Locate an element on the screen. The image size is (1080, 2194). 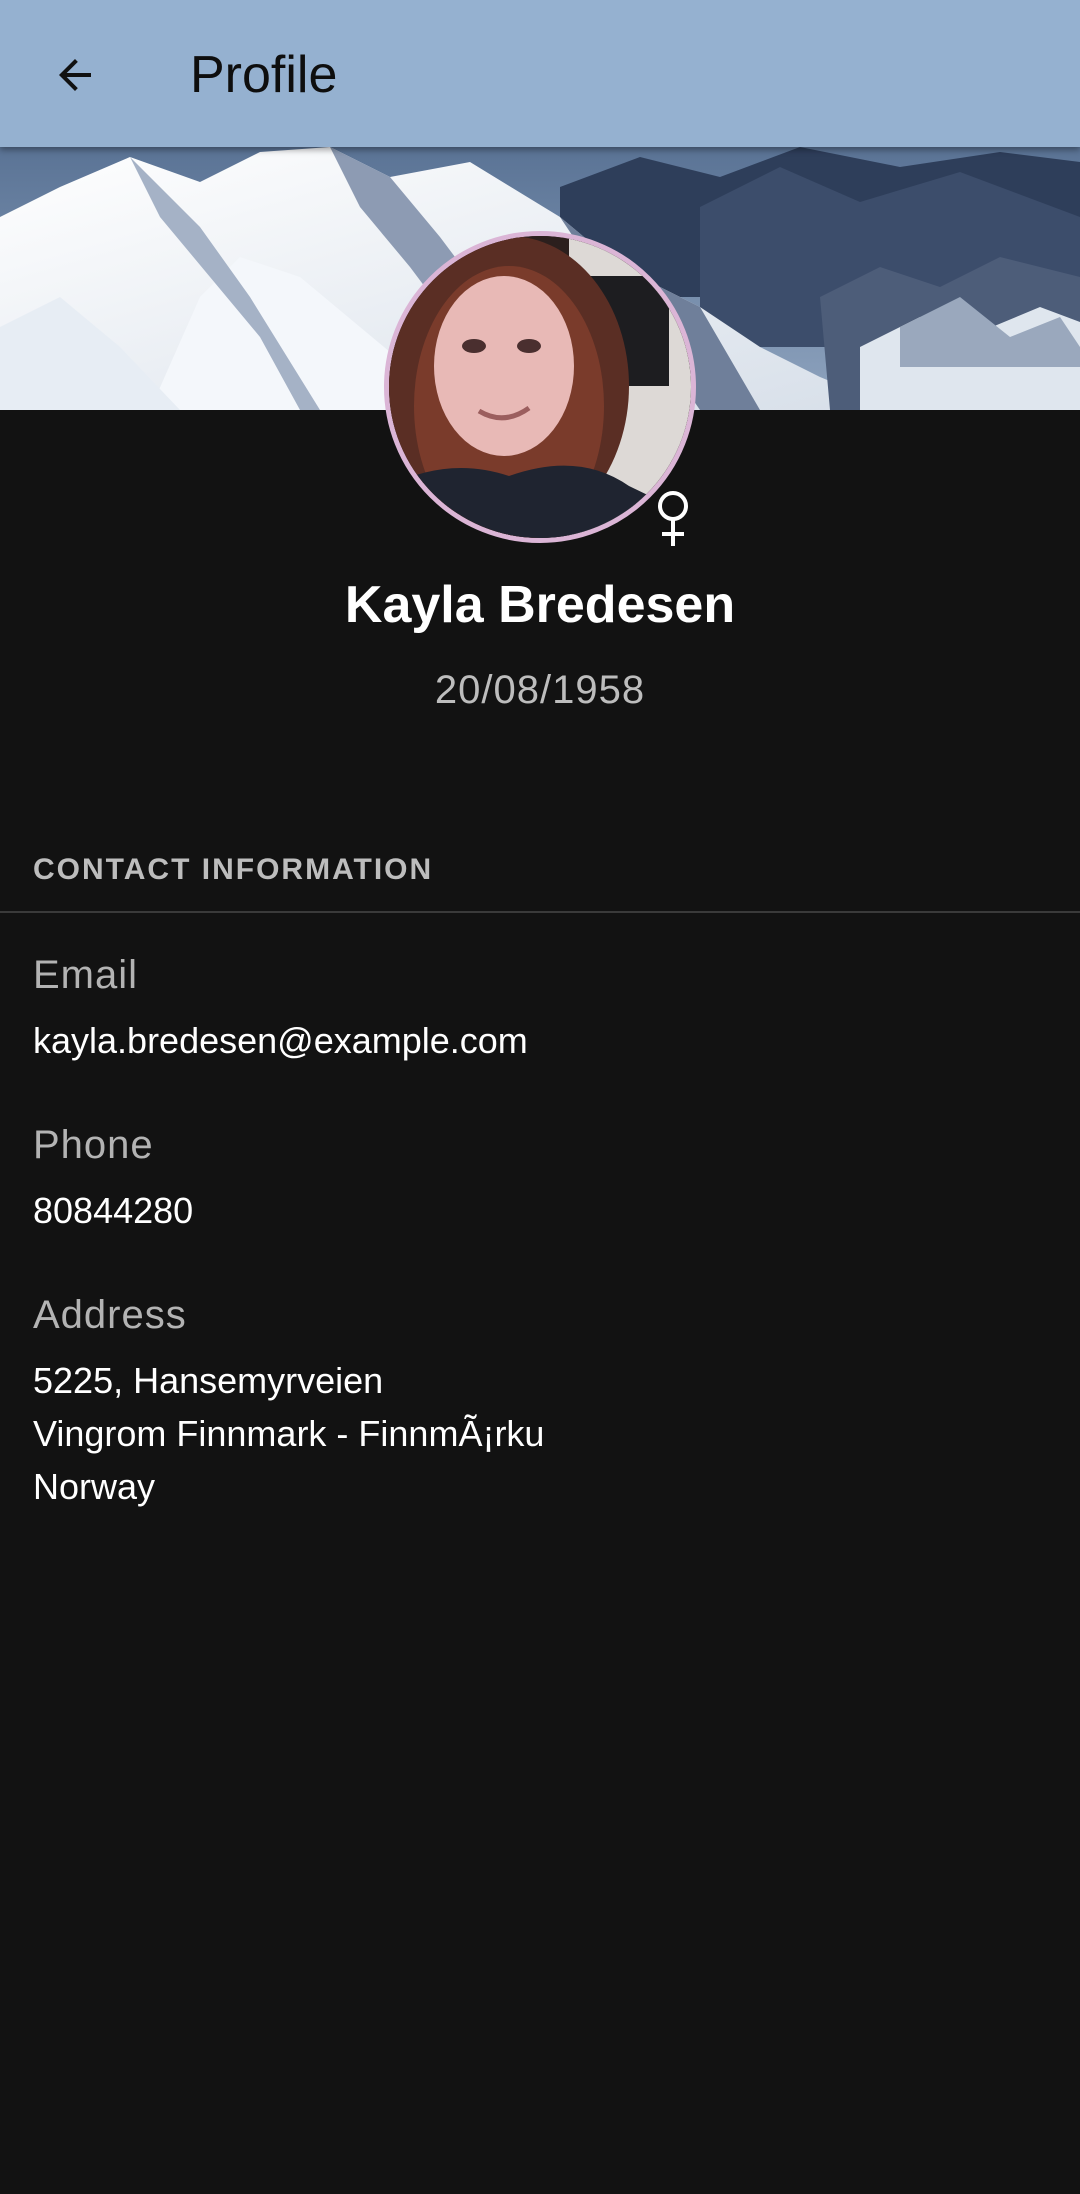
section-header-contact: CONTACT INFORMATION is located at coordinates (233, 869).